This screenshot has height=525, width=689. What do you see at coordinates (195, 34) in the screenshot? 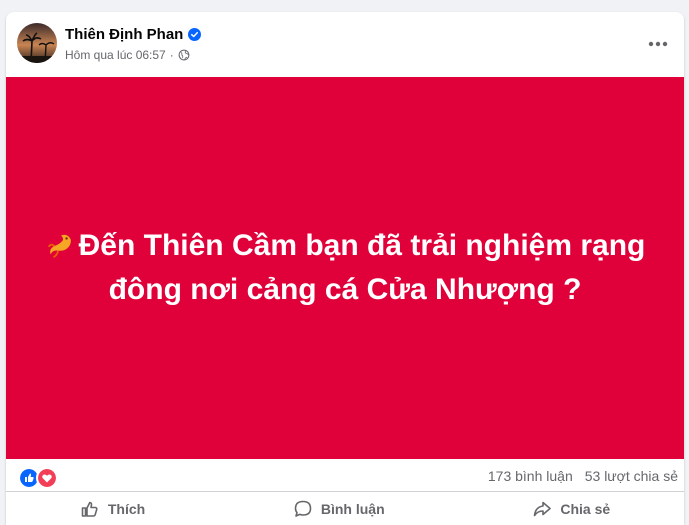
I see `verified-badge-icon` at bounding box center [195, 34].